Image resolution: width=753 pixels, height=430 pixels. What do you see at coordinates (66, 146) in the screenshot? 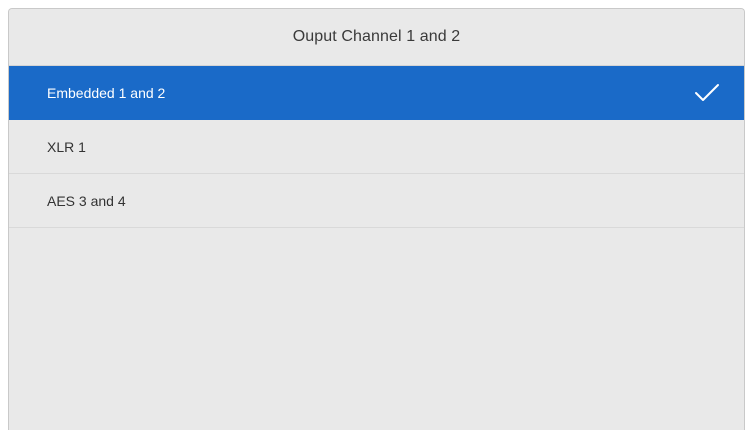
I see `option-label: XLR 1` at bounding box center [66, 146].